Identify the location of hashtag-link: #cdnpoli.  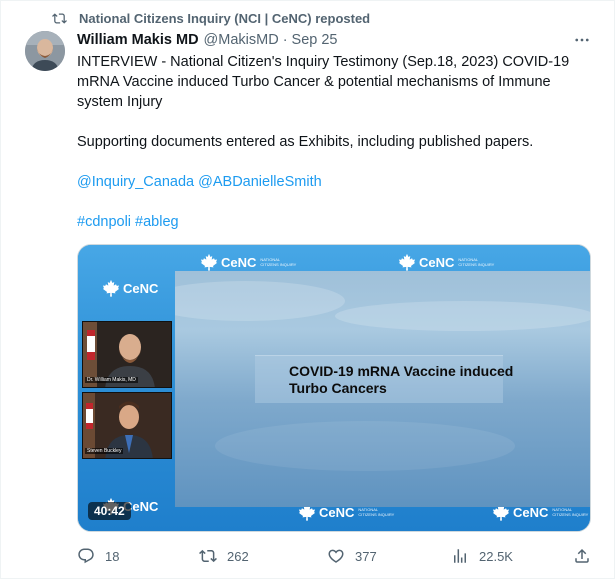
(104, 222).